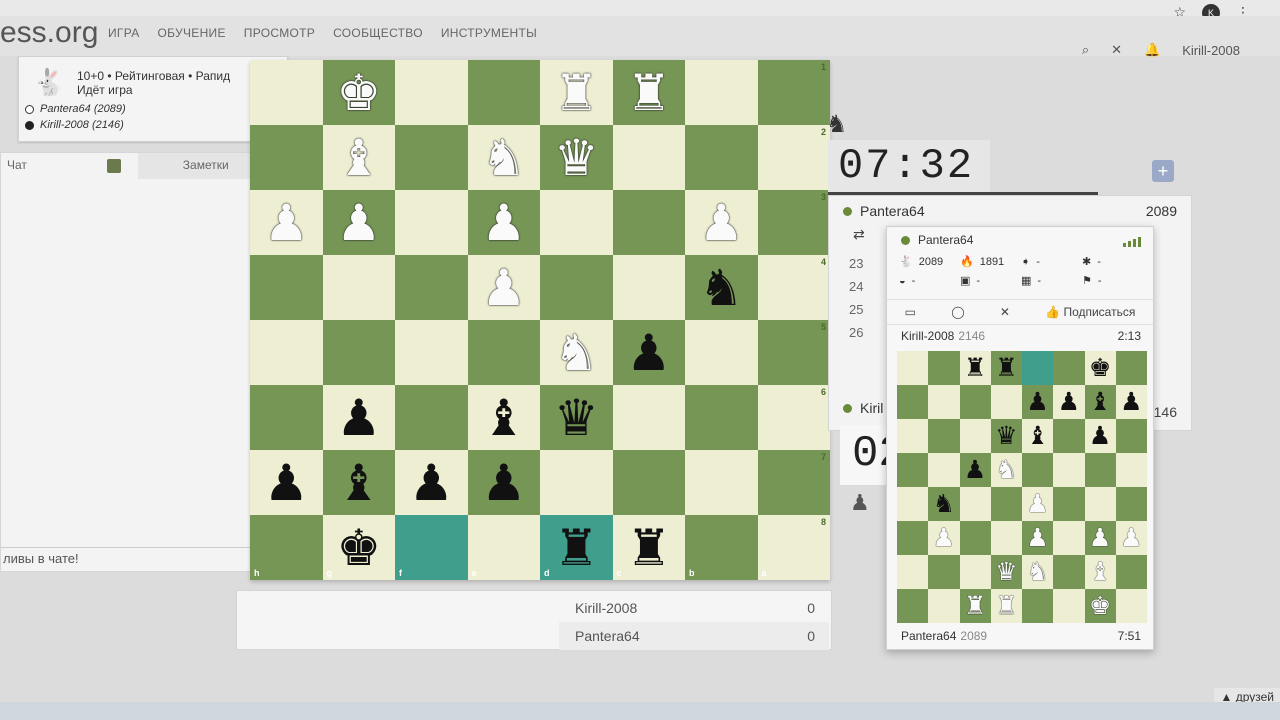  Describe the element at coordinates (503, 547) in the screenshot. I see `board-square: e` at that location.